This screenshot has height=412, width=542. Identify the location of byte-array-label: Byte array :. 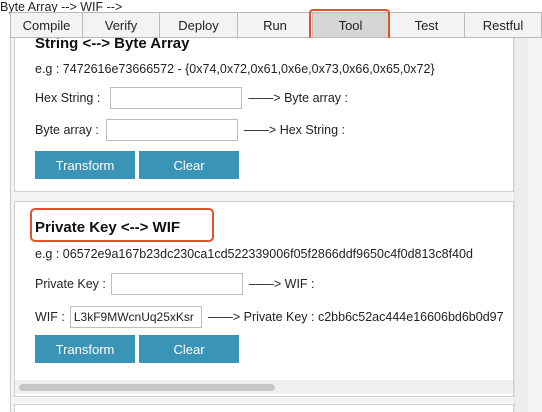
(67, 130).